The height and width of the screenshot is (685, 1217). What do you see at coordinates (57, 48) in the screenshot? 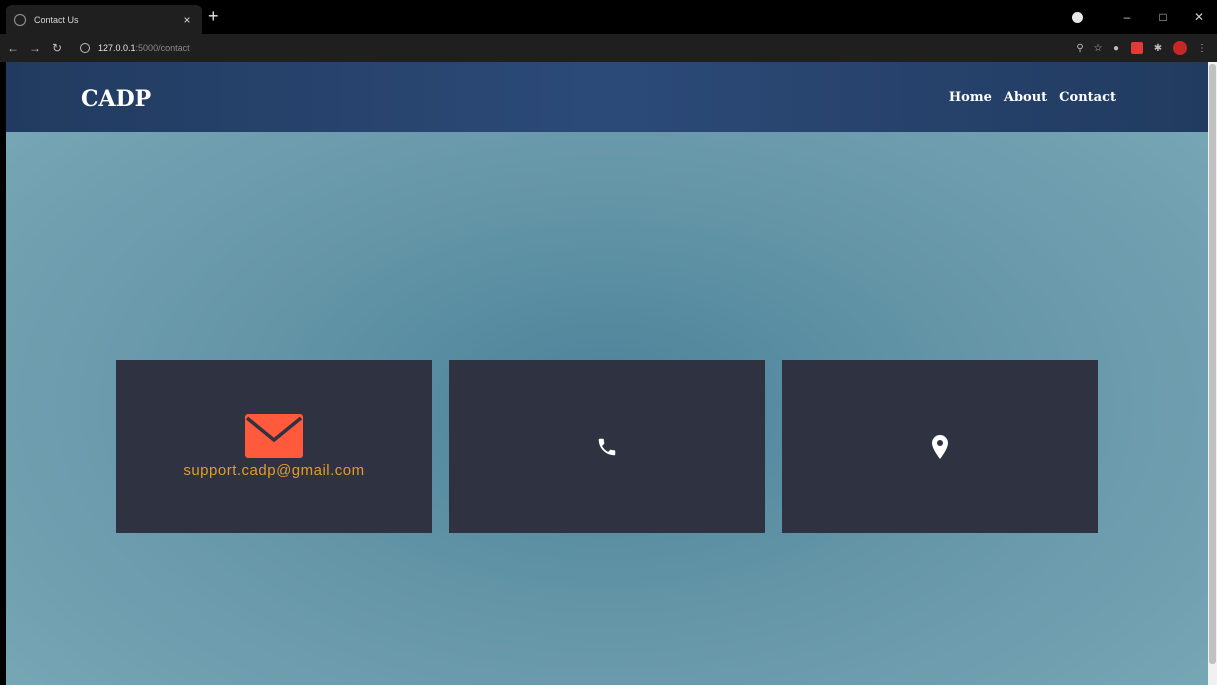
I see `reload-icon: ↻` at bounding box center [57, 48].